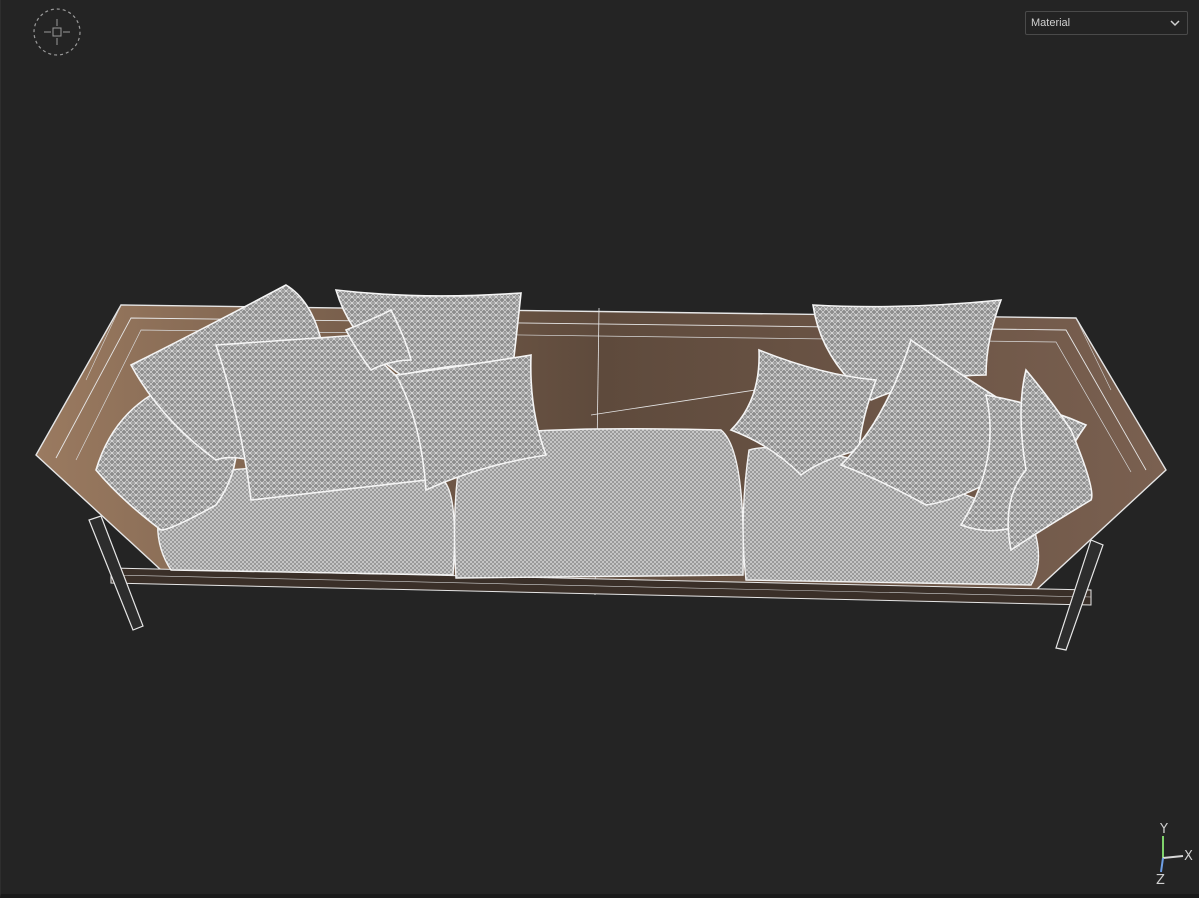  Describe the element at coordinates (57, 32) in the screenshot. I see `navigation-gizmo-icon` at that location.